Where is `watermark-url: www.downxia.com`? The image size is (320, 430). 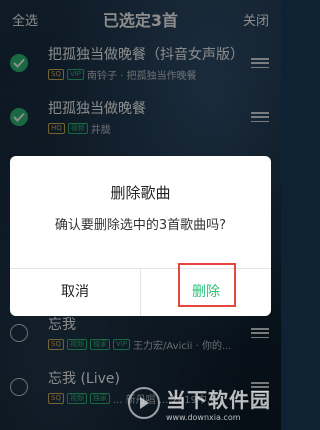 watermark-url: www.downxia.com is located at coordinates (203, 417).